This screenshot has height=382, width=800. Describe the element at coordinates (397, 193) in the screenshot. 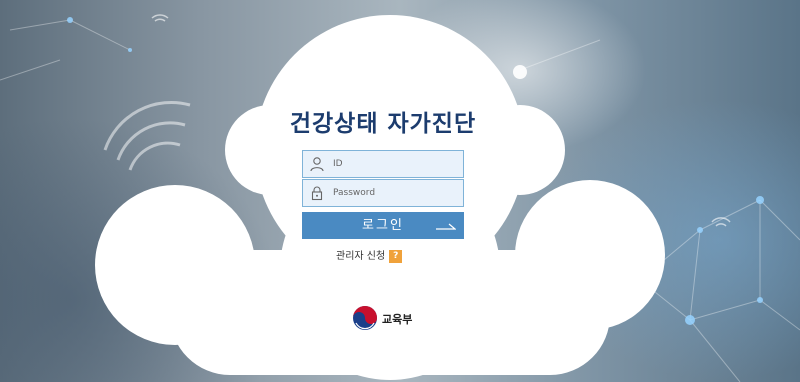

I see `password-input` at that location.